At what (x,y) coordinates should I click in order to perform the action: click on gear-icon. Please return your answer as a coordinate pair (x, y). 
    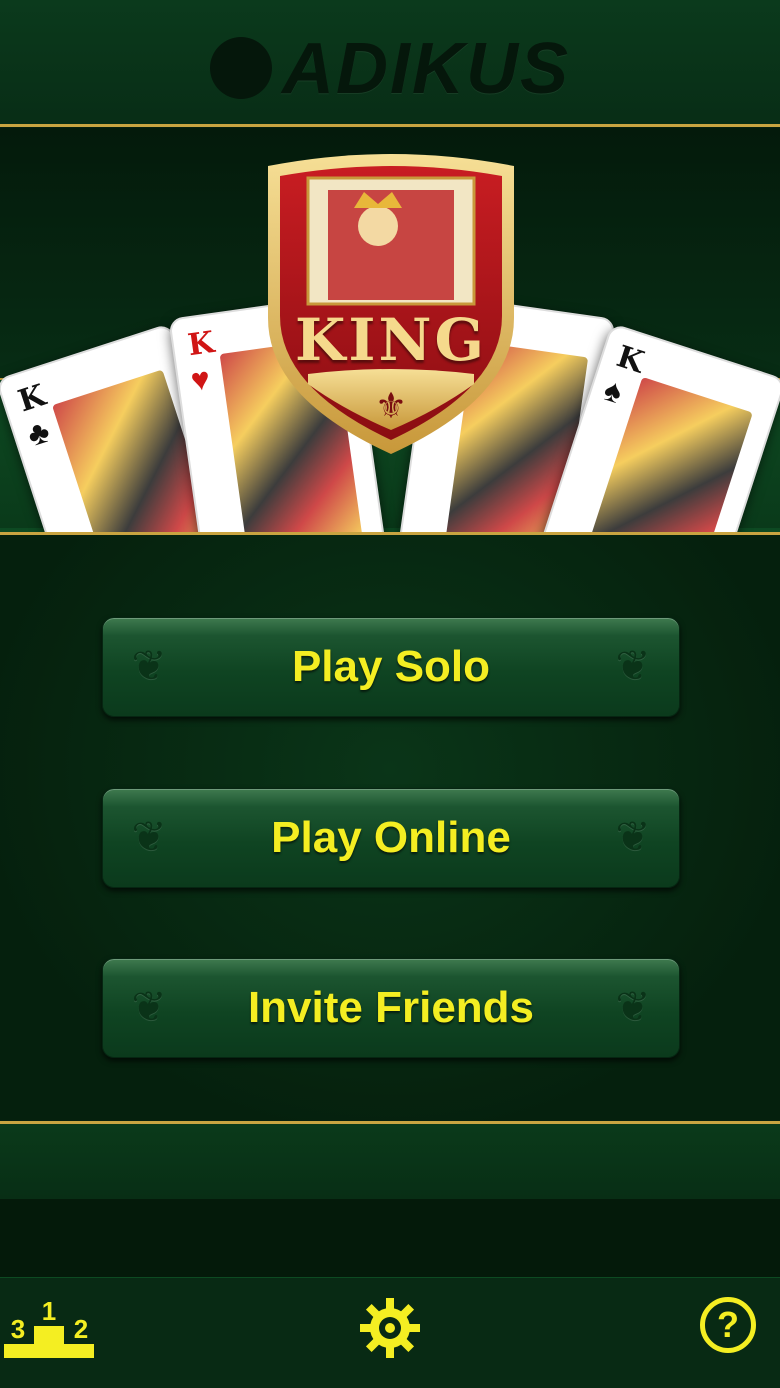
    Looking at the image, I should click on (390, 1328).